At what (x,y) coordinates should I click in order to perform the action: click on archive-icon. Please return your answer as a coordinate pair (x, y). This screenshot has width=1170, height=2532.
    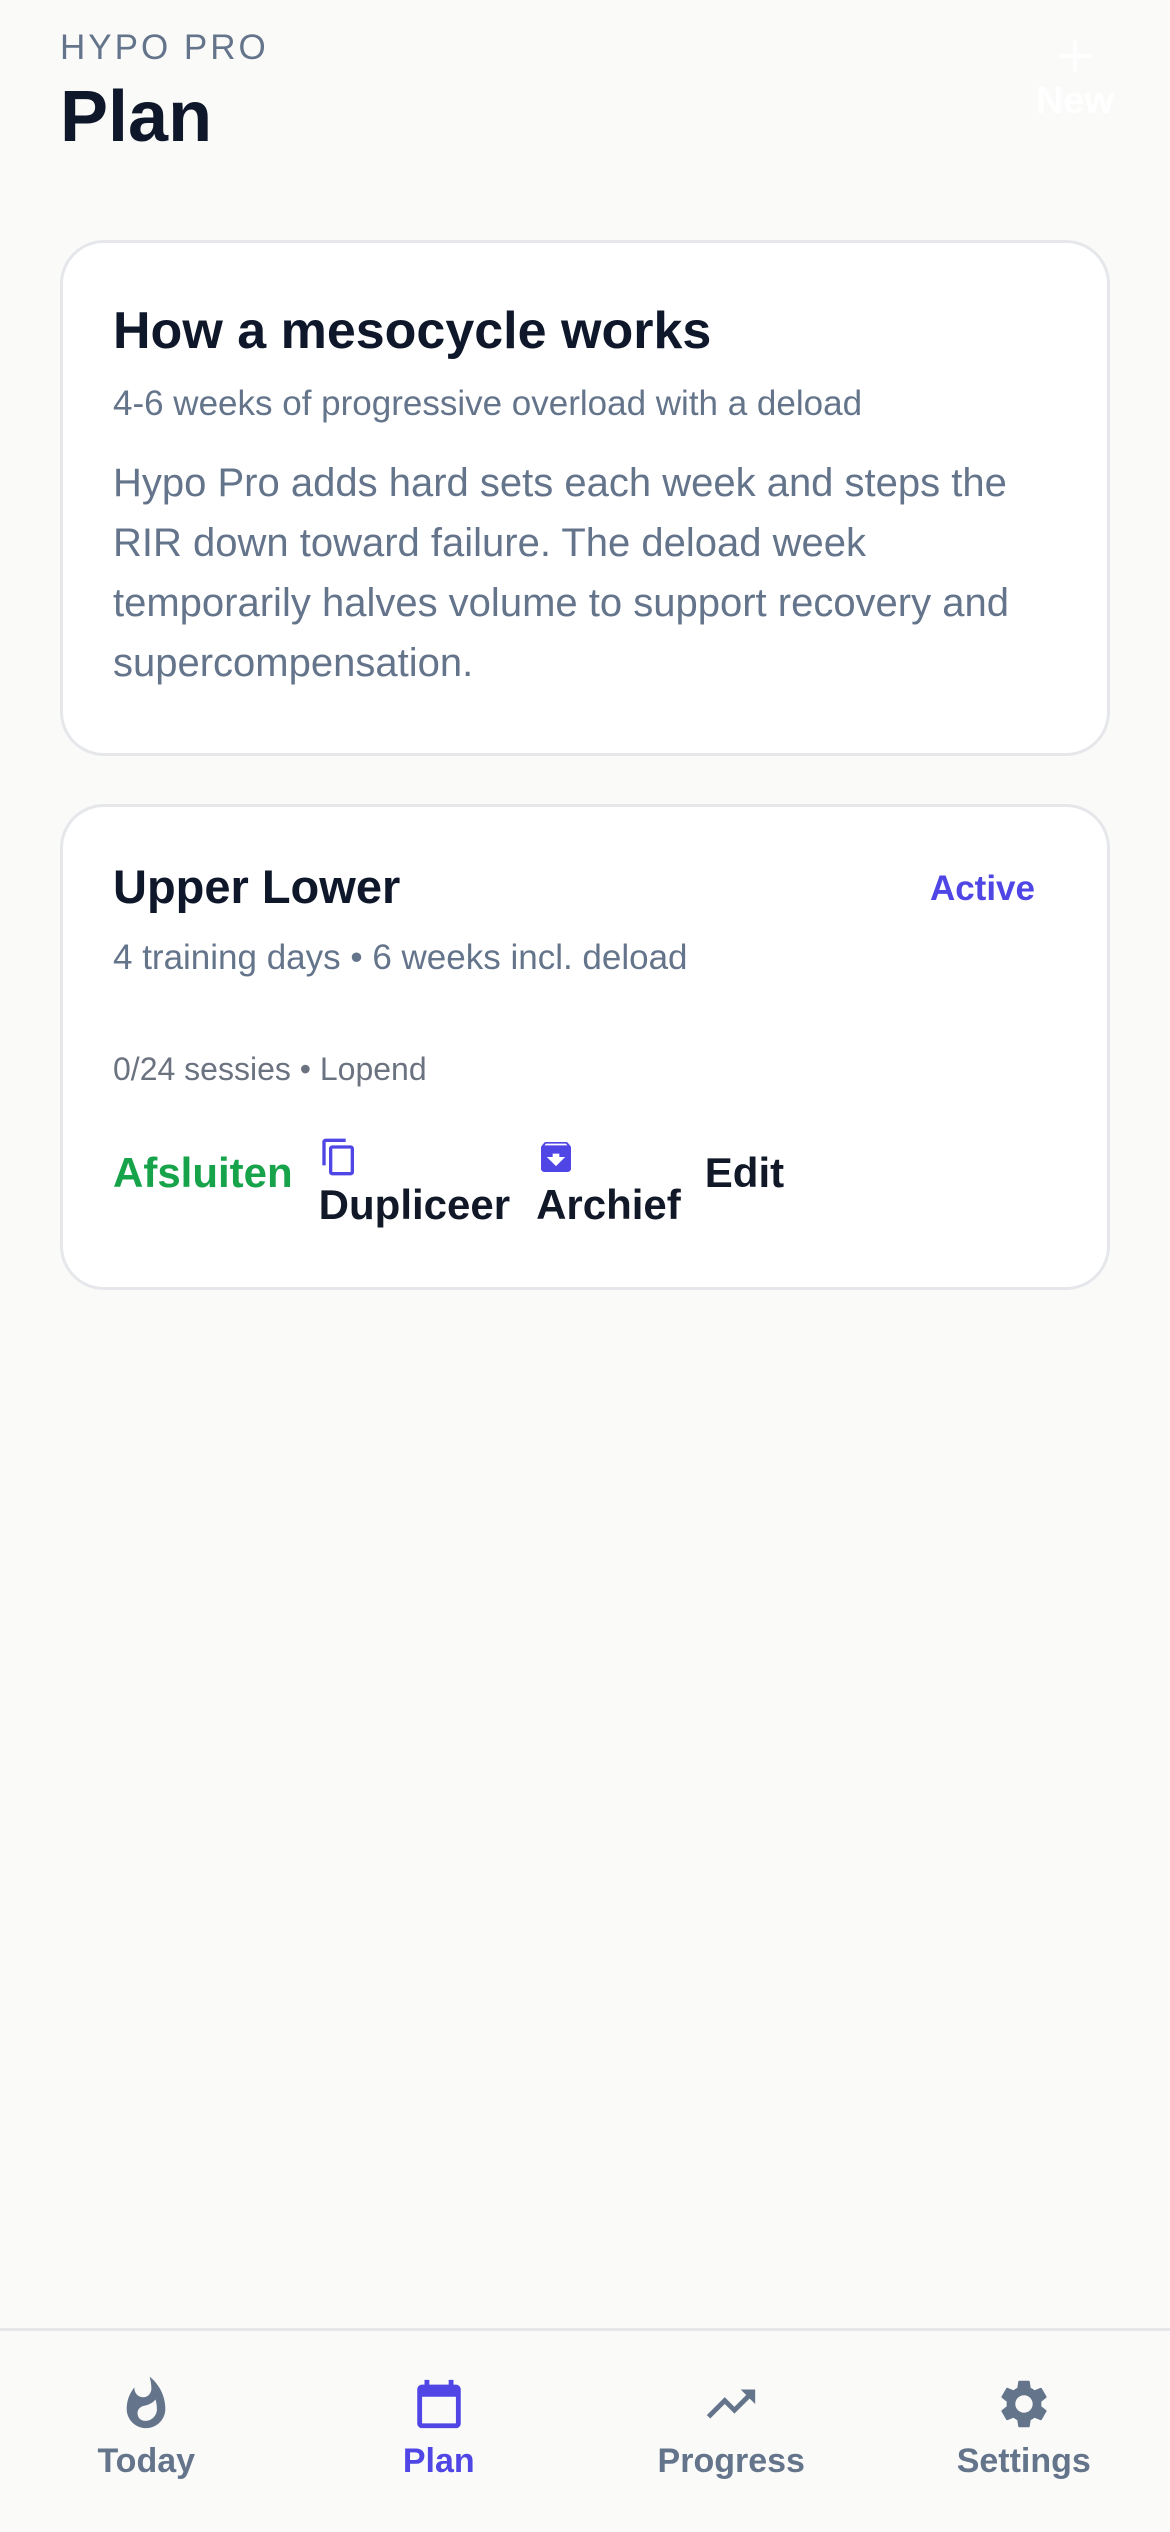
    Looking at the image, I should click on (556, 1157).